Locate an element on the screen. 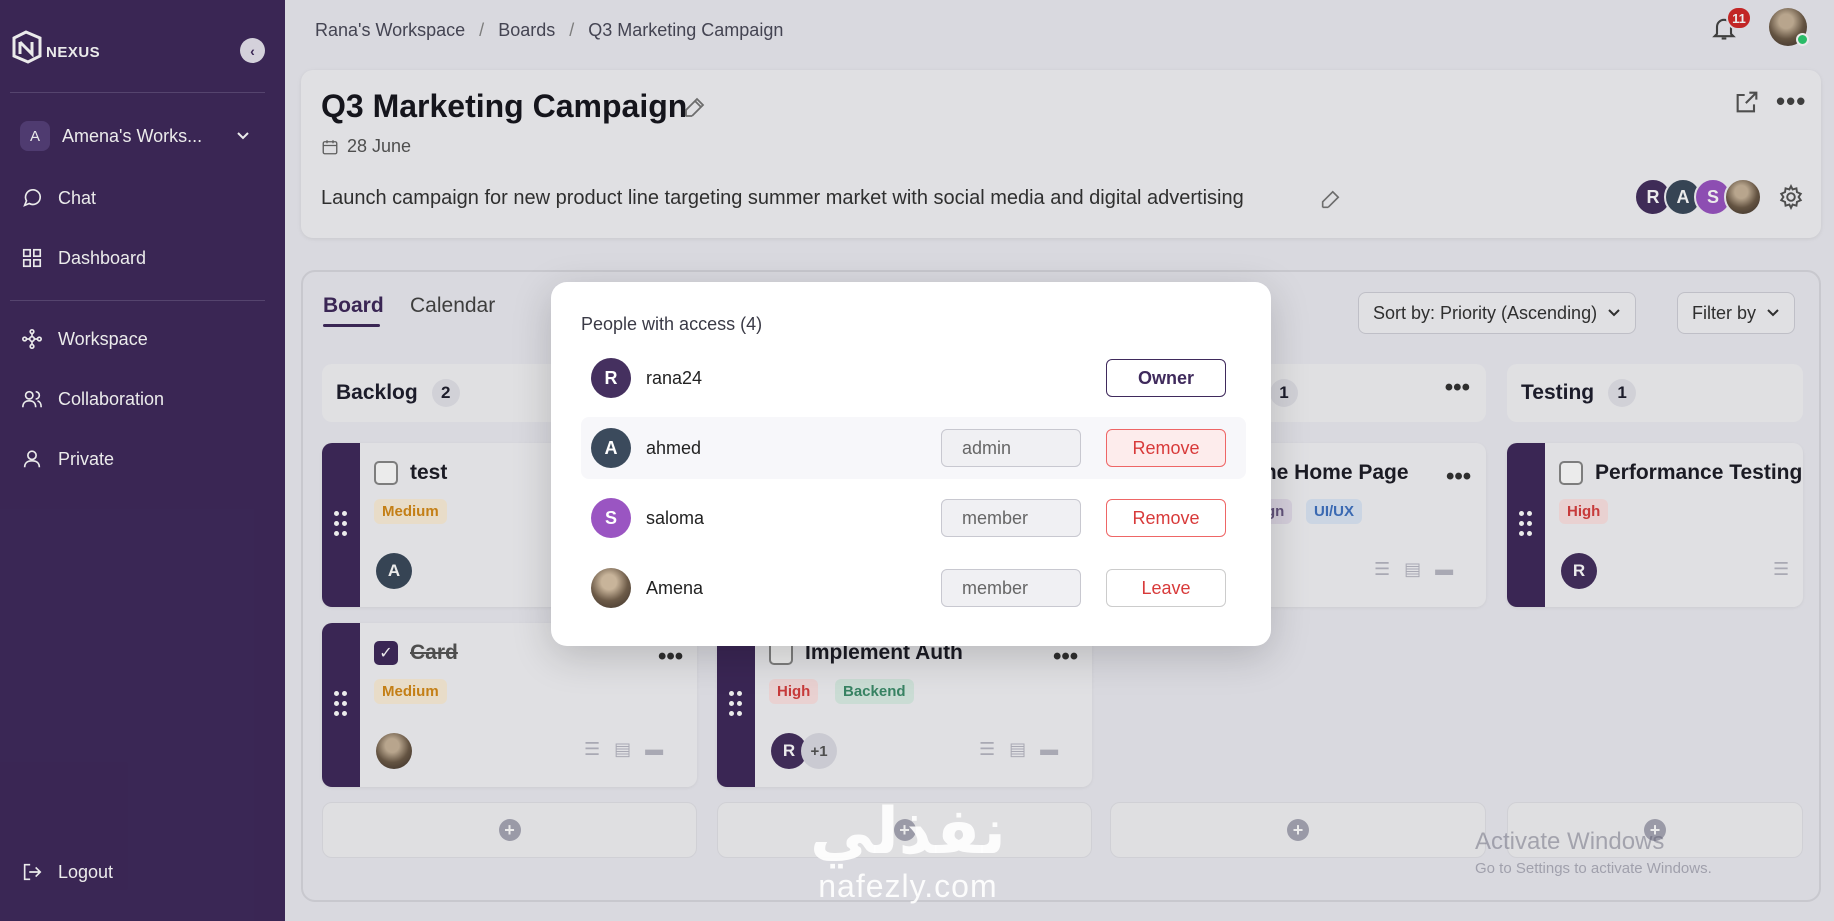  person-name: ahmed is located at coordinates (674, 447).